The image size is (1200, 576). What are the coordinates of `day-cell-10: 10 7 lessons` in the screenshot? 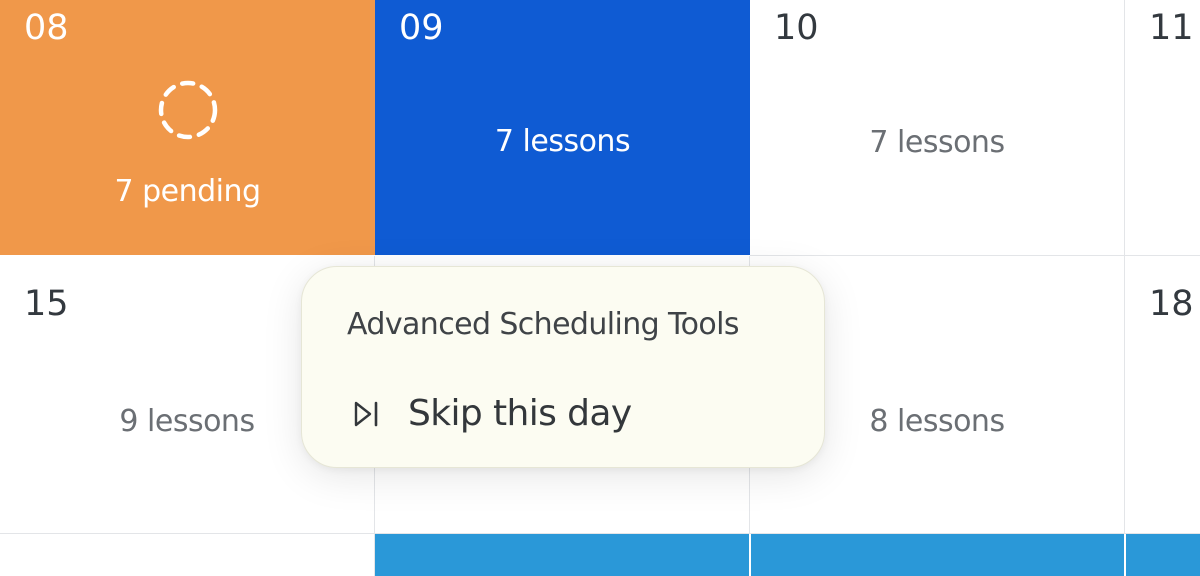 It's located at (937, 128).